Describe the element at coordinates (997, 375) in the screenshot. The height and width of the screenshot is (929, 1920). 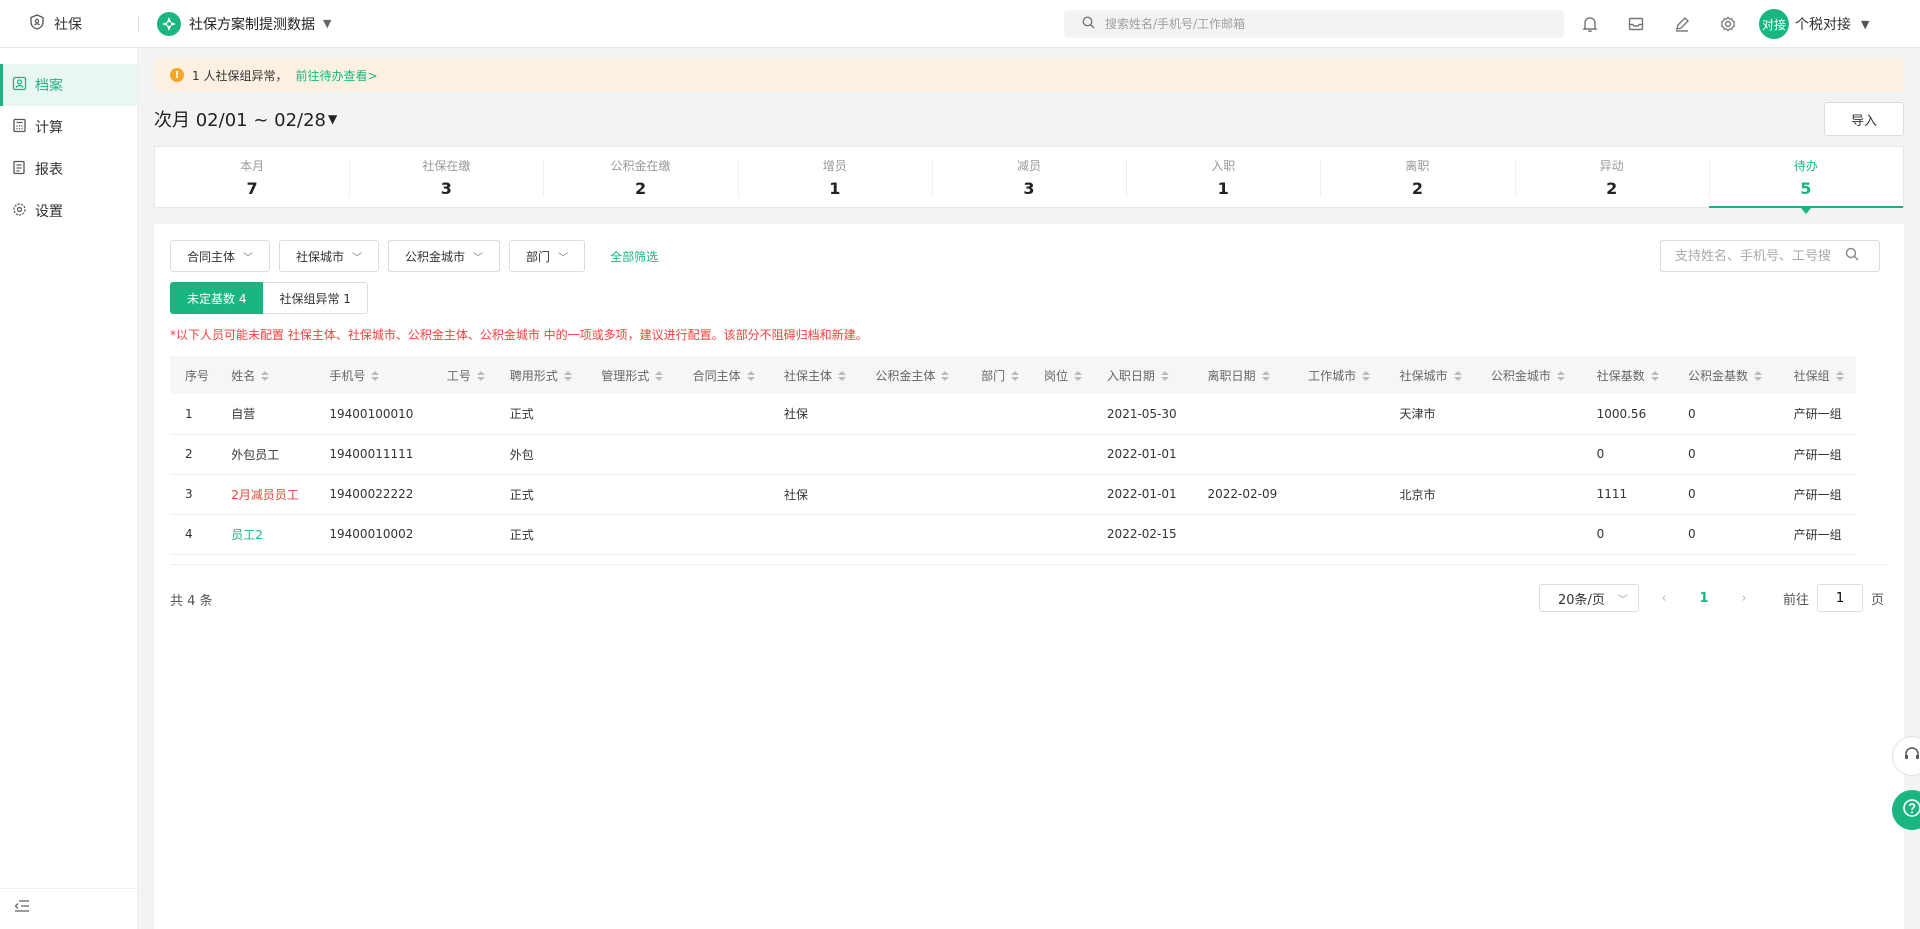
I see `column-header: 部门` at that location.